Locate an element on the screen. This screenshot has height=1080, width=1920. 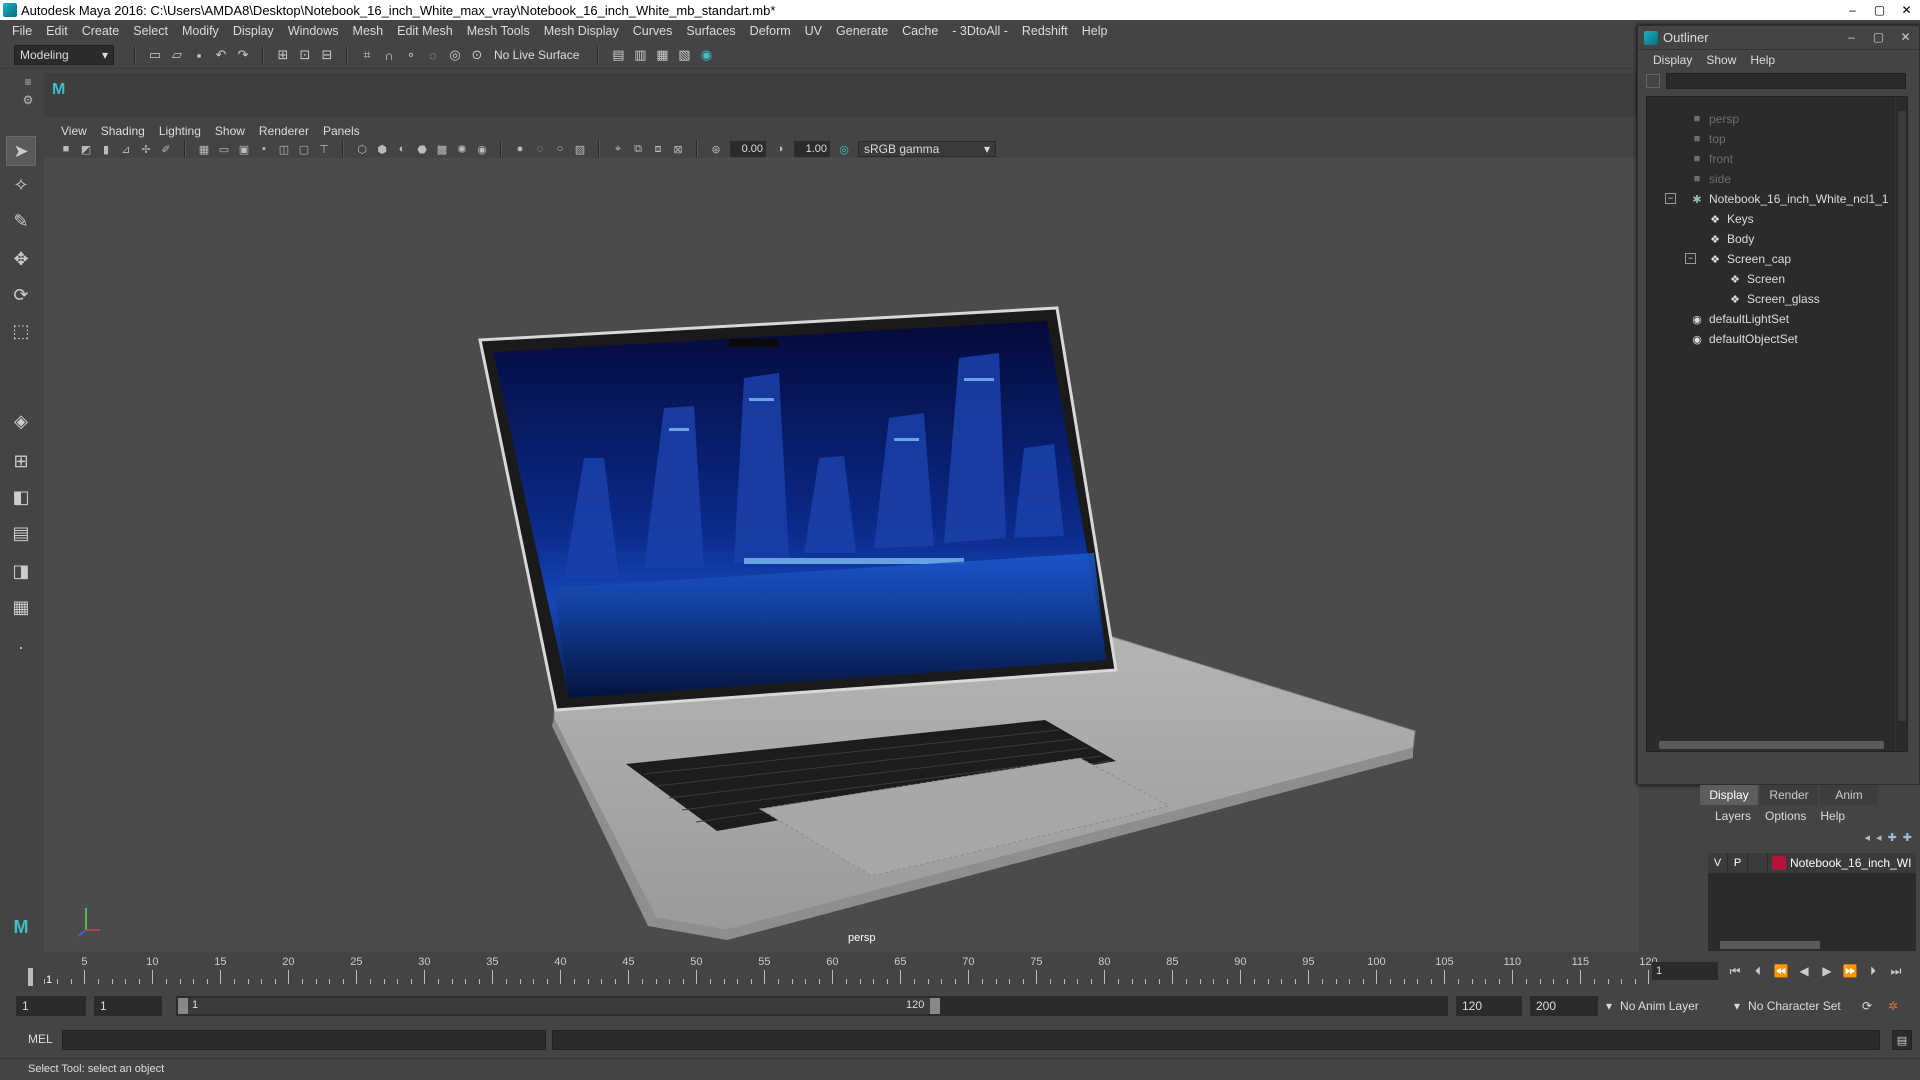
select-tool-icon: ➤ is located at coordinates (21, 151).